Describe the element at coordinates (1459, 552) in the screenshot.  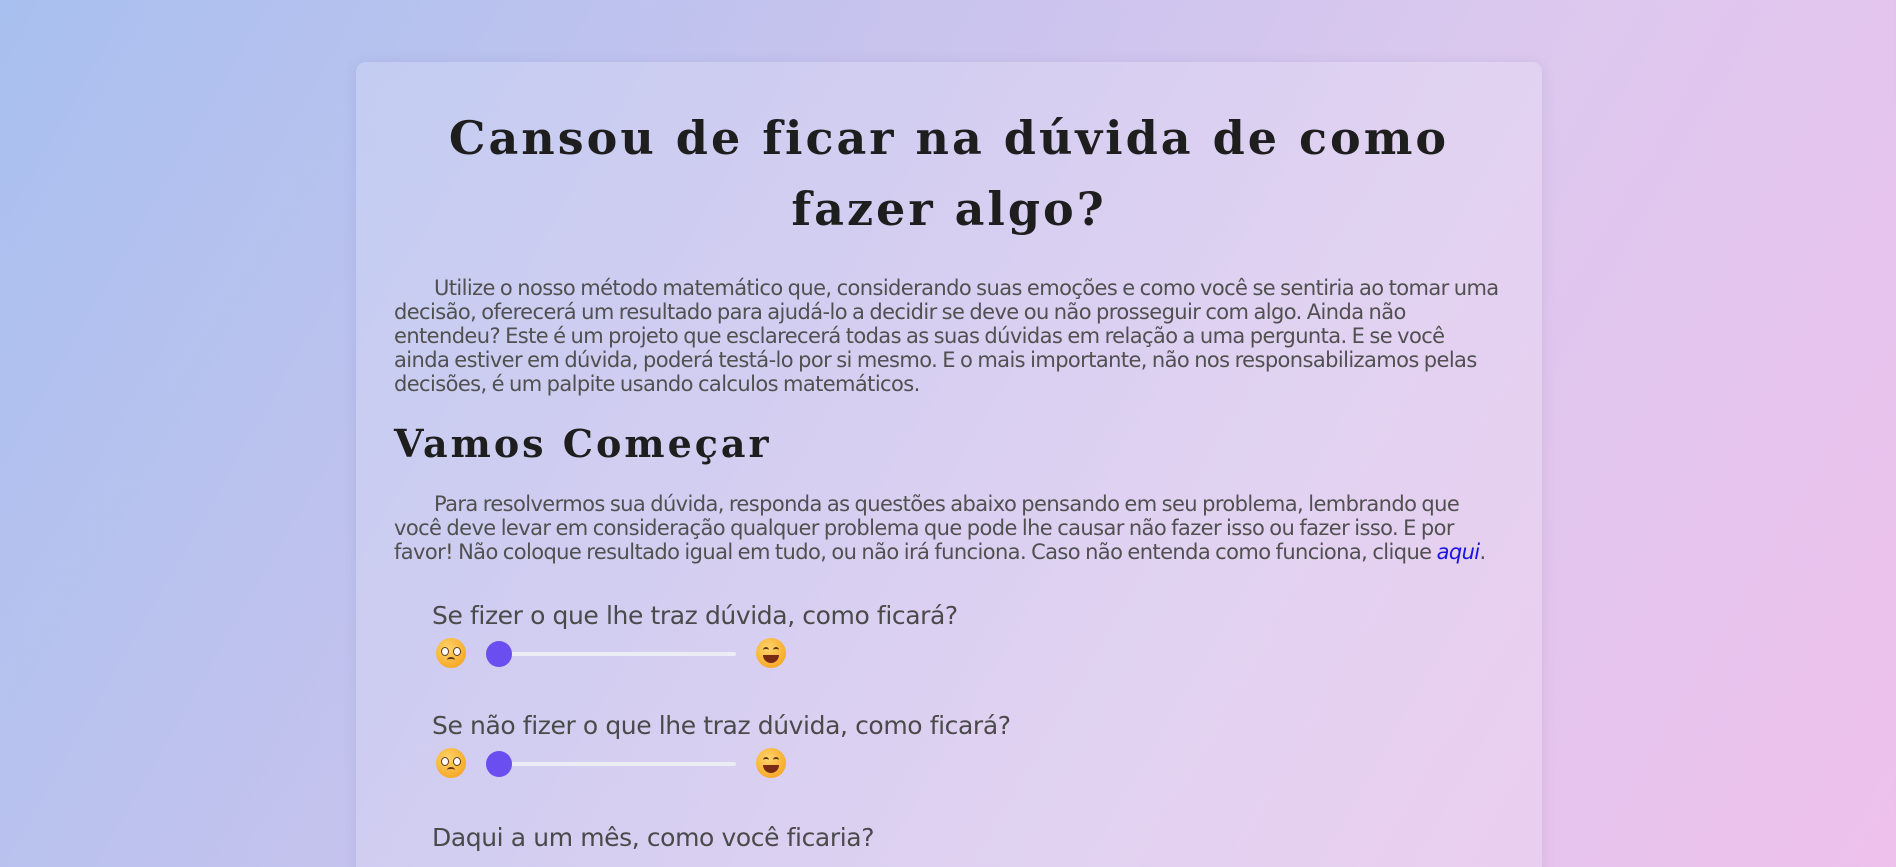
I see `help-link: aqui` at that location.